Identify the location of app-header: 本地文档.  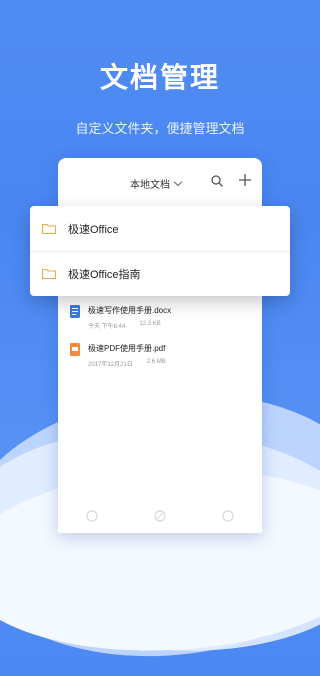
(160, 182).